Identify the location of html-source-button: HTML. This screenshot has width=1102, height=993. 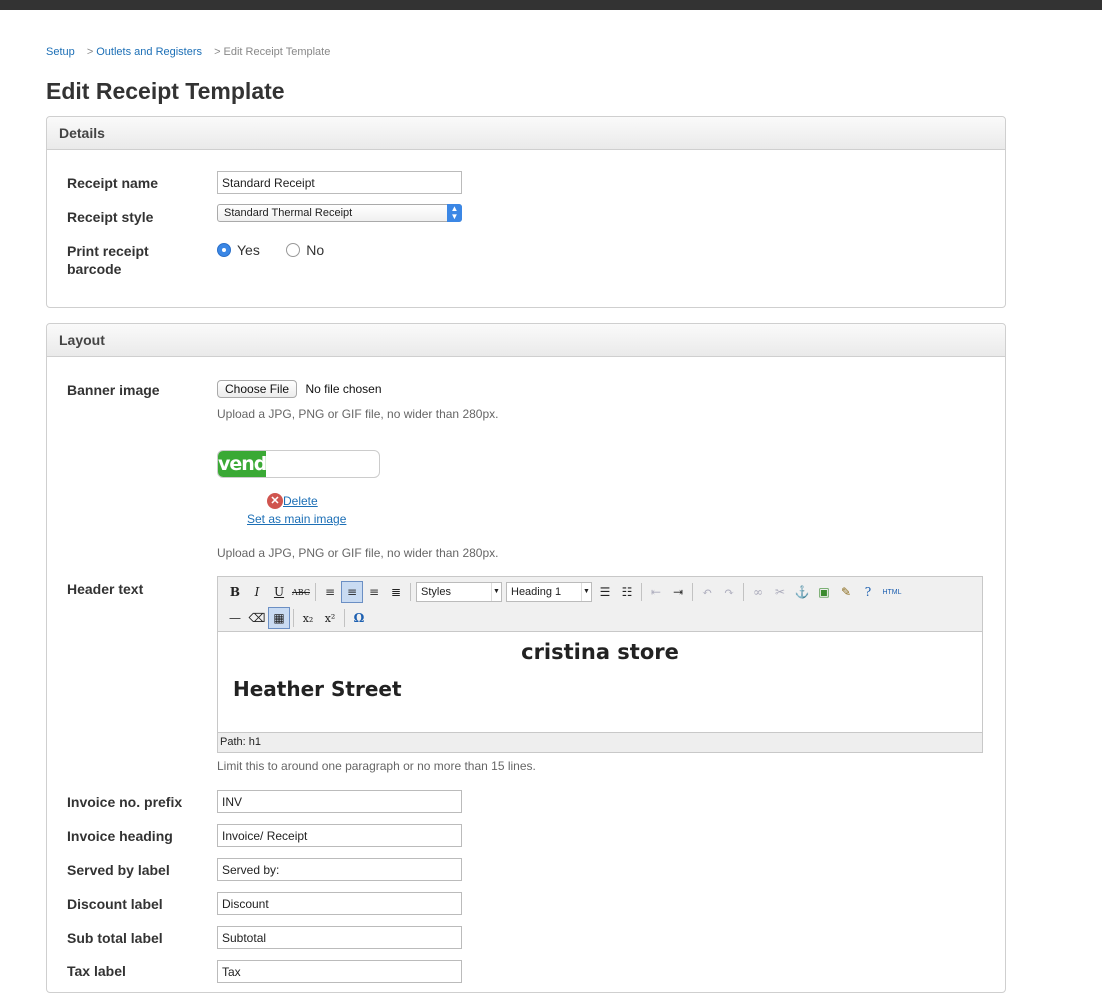
(892, 592).